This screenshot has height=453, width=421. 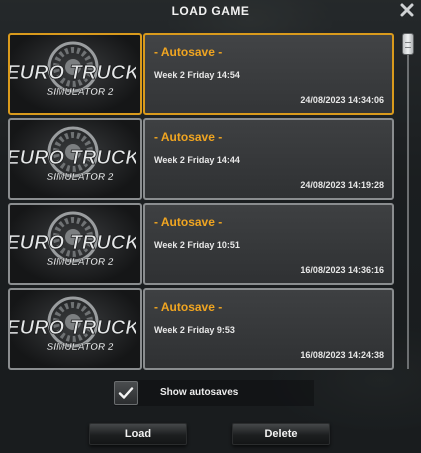 I want to click on scrollbar-track, so click(x=408, y=201).